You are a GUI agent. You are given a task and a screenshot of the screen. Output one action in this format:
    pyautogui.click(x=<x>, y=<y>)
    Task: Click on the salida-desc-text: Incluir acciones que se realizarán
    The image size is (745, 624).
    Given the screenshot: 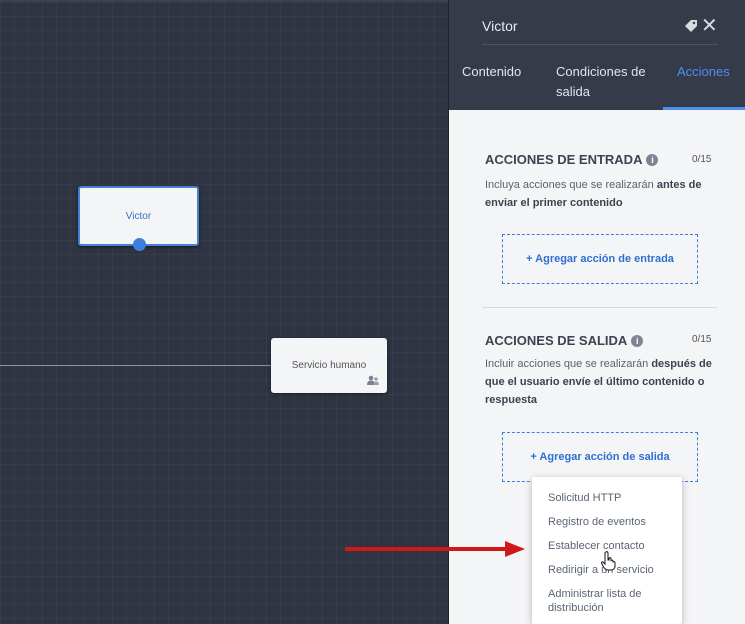 What is the action you would take?
    pyautogui.click(x=568, y=364)
    